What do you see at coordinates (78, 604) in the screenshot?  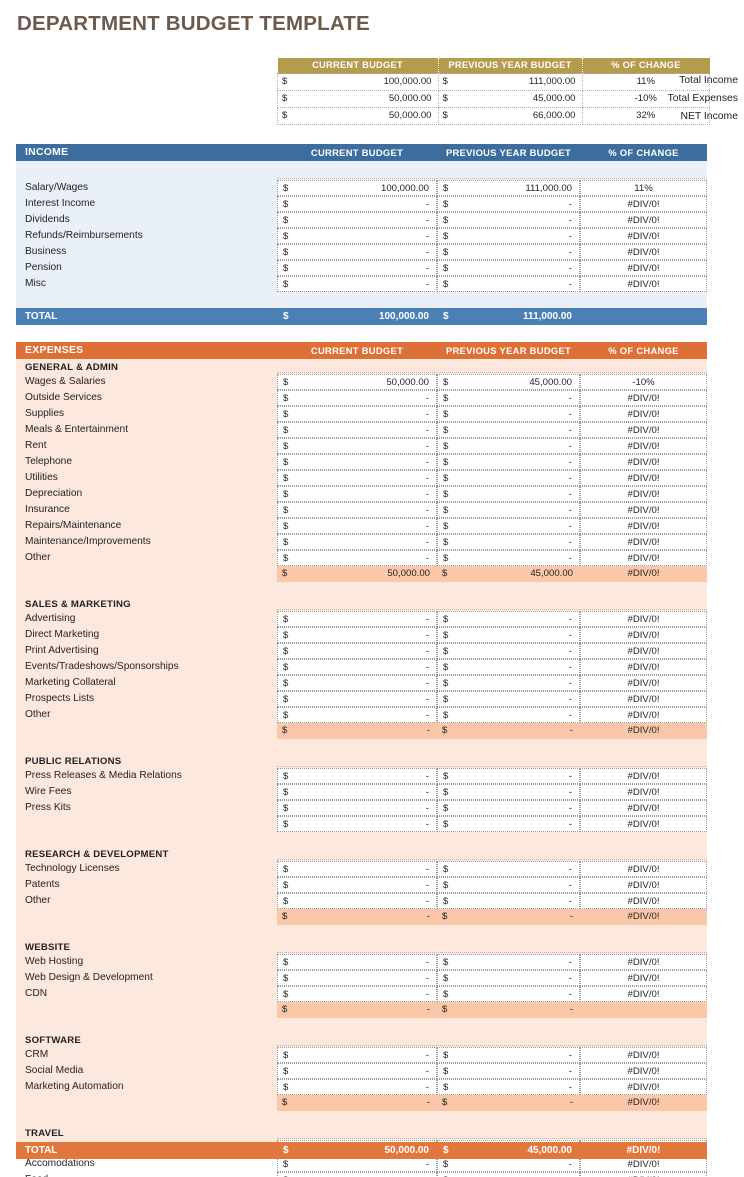 I see `group-label: SALES & MARKETING` at bounding box center [78, 604].